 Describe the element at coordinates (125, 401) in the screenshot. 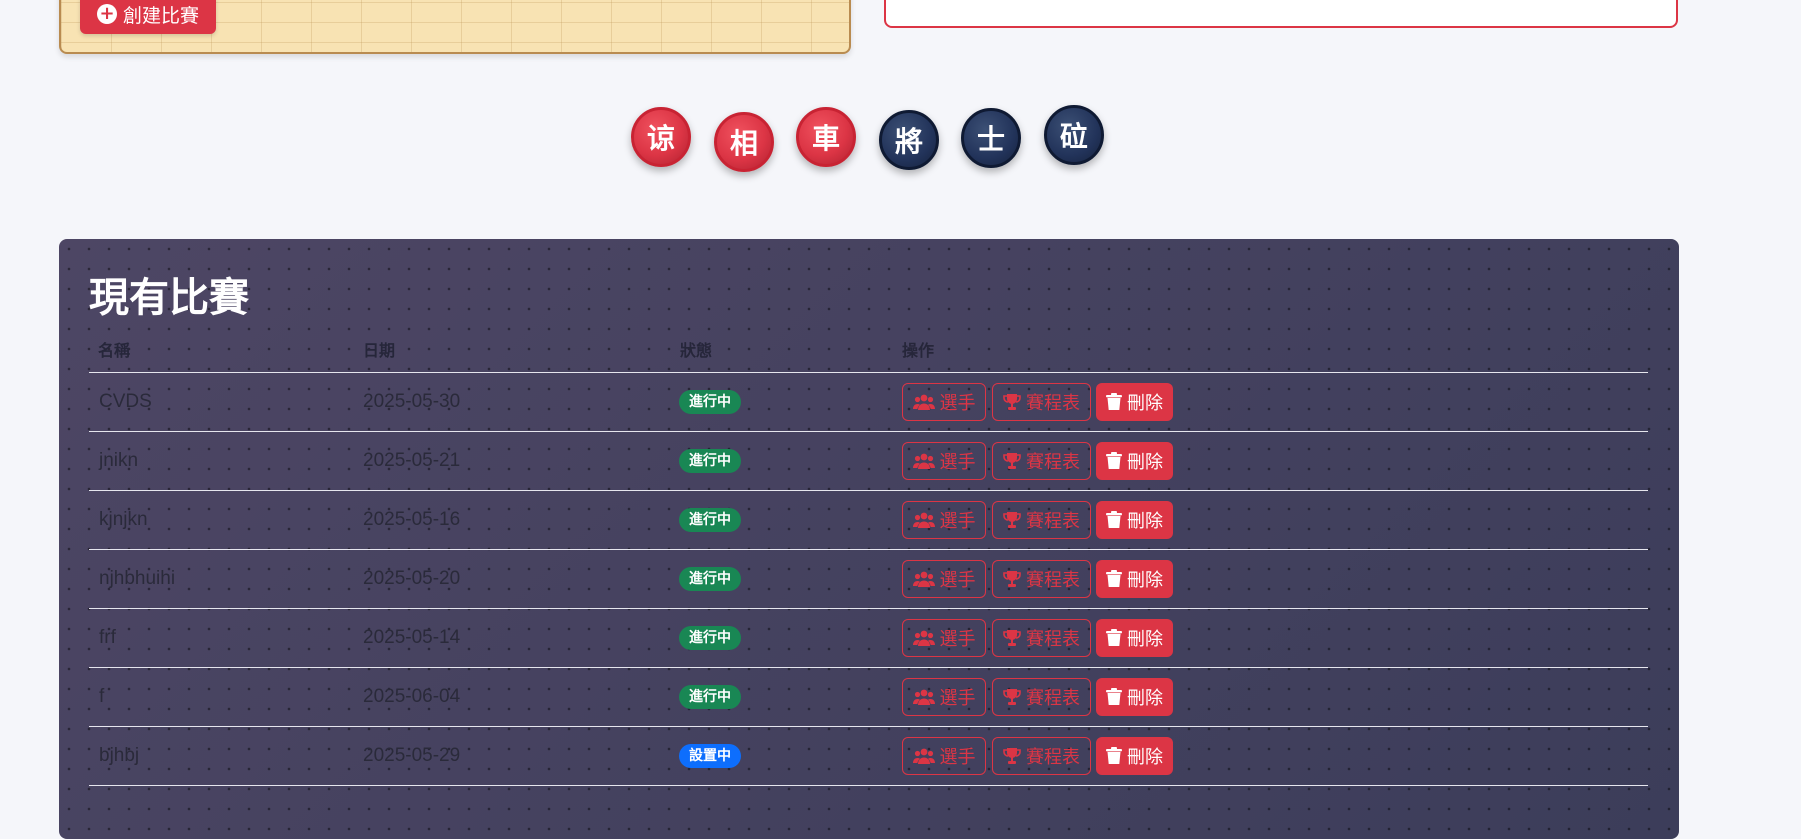

I see `tournament-name: CVDS` at that location.